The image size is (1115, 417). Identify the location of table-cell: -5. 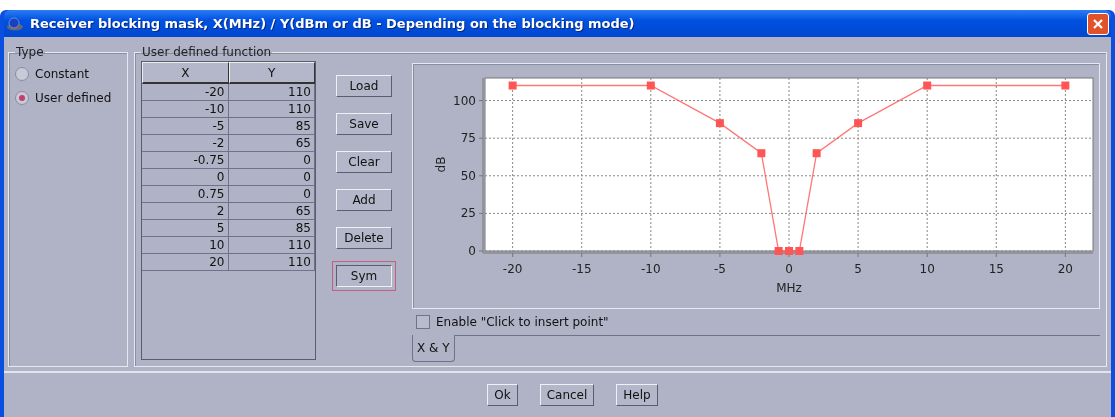
(185, 126).